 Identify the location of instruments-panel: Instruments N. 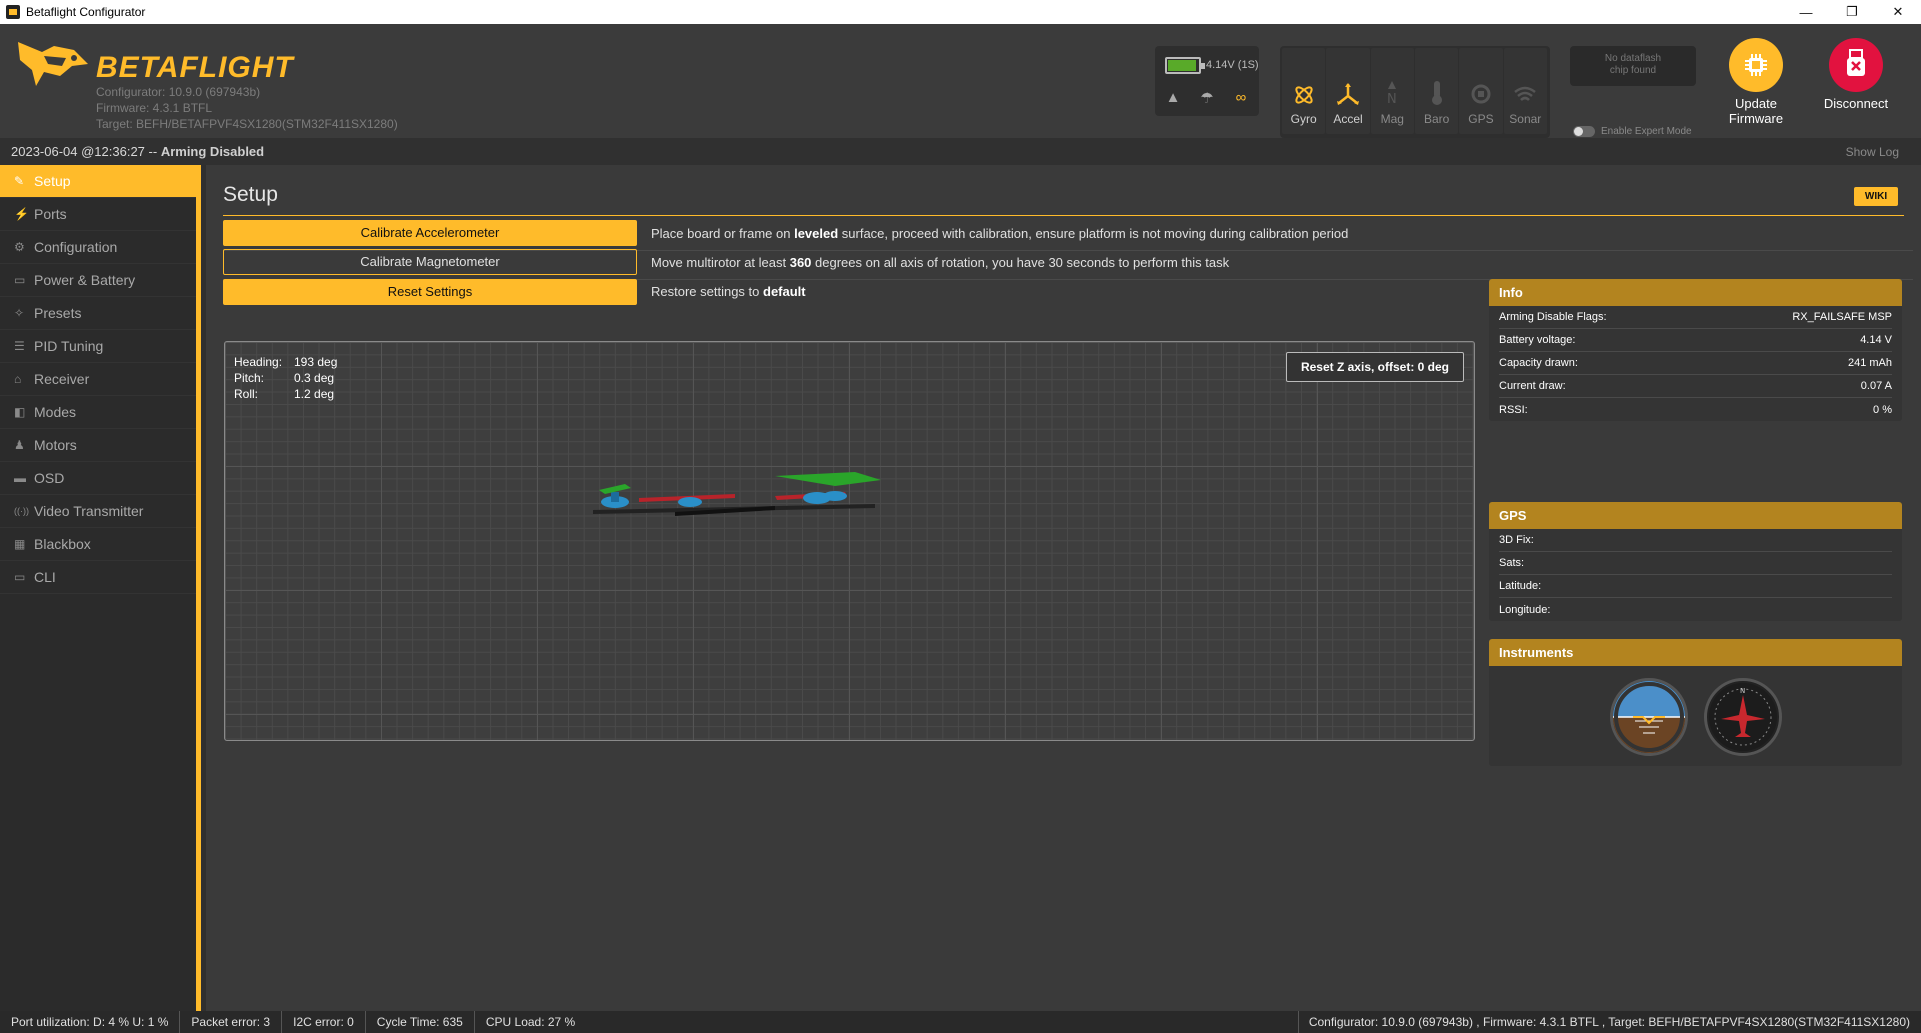
(1695, 702).